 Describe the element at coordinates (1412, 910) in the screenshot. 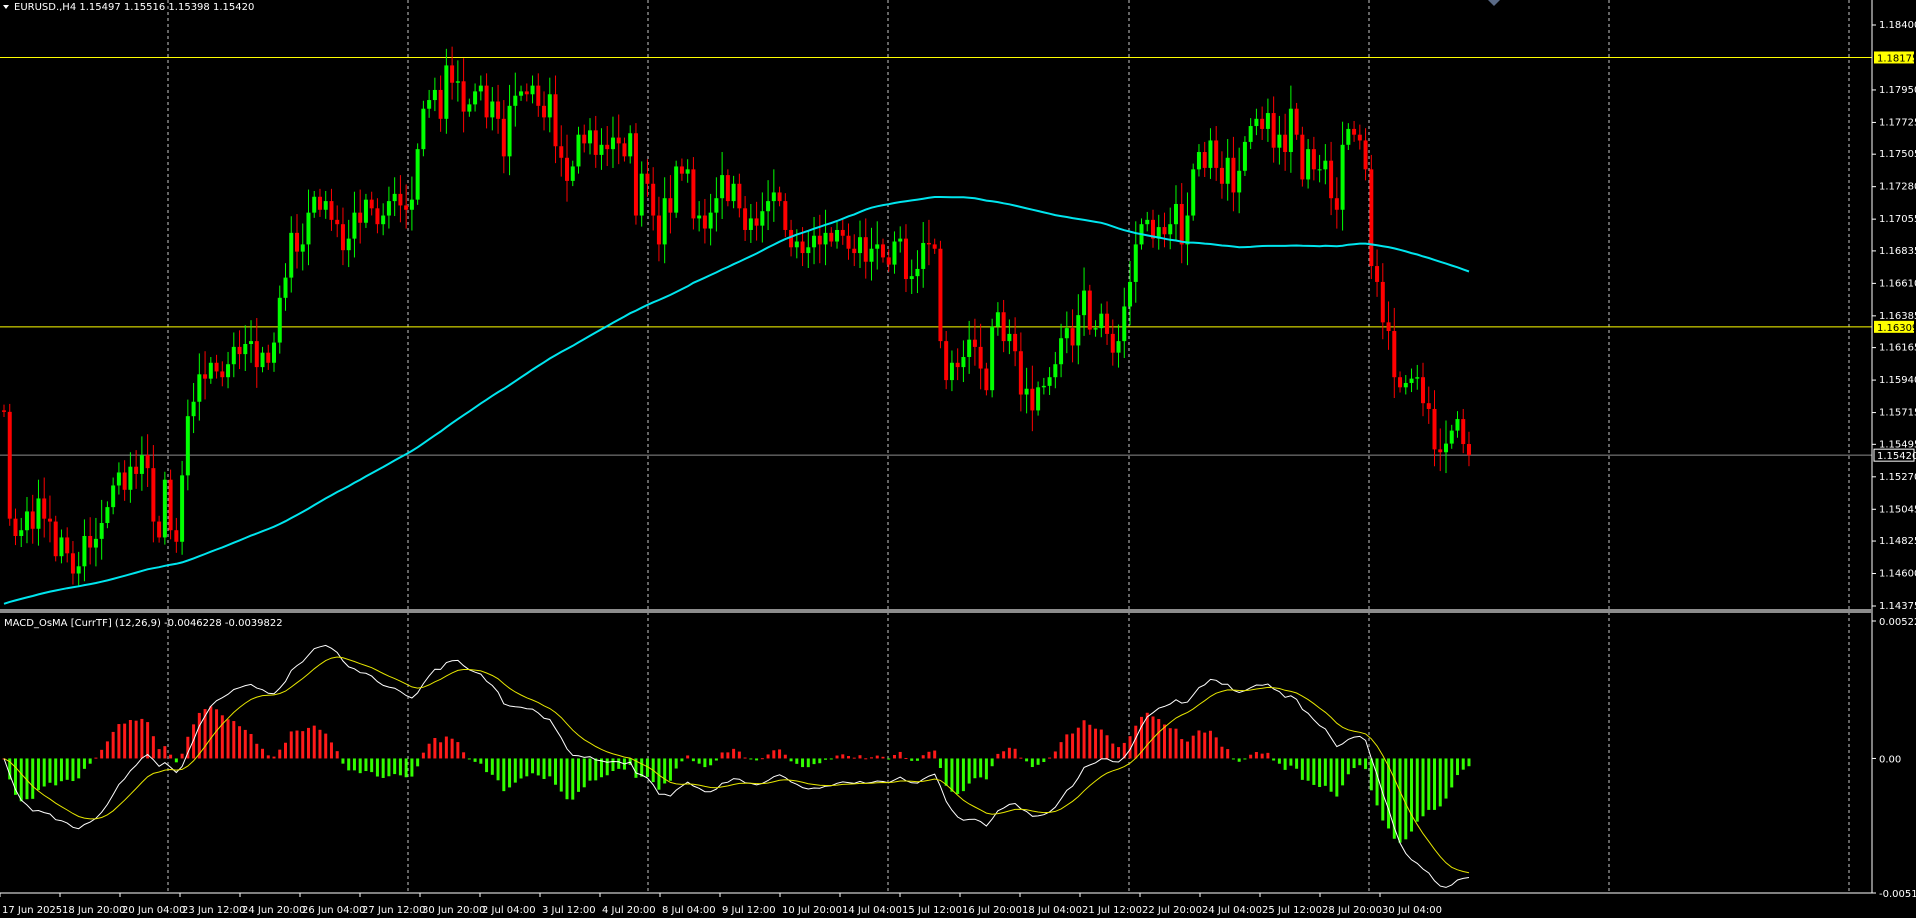

I see `time-tick-label: 30 Jul 04:00` at that location.